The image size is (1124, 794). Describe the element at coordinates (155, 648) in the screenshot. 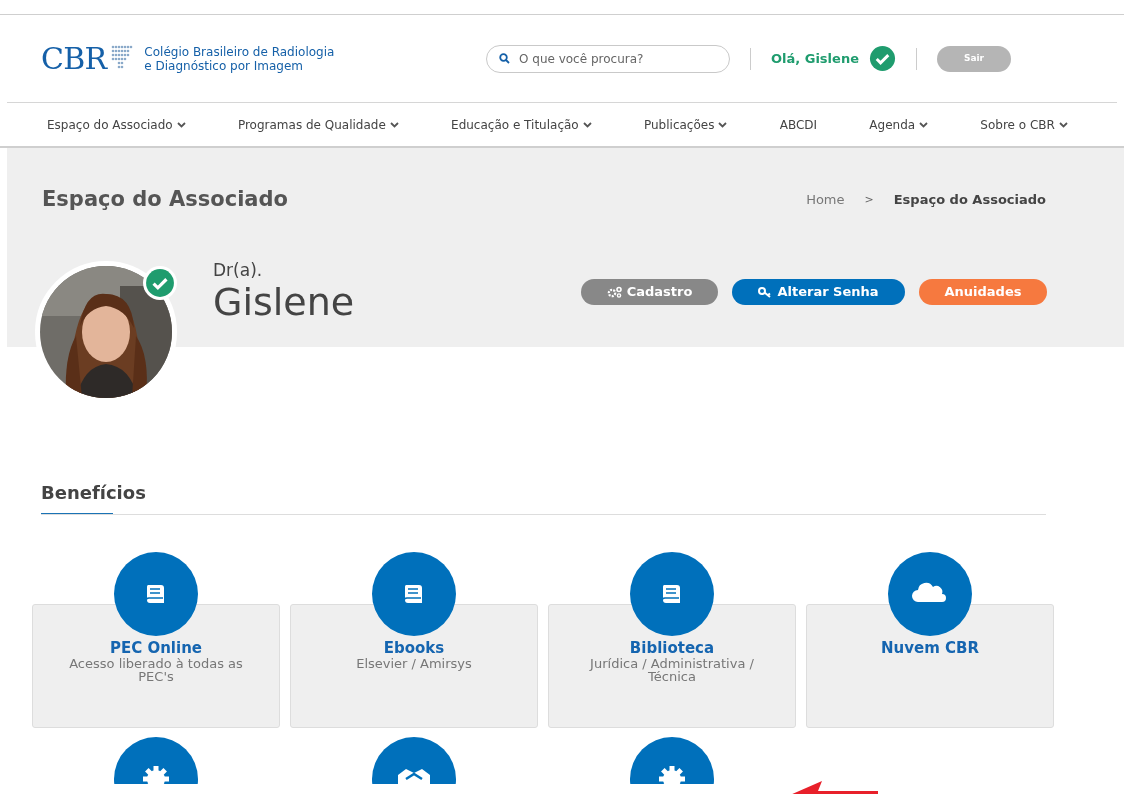

I see `benefit-title: PEC Online` at that location.